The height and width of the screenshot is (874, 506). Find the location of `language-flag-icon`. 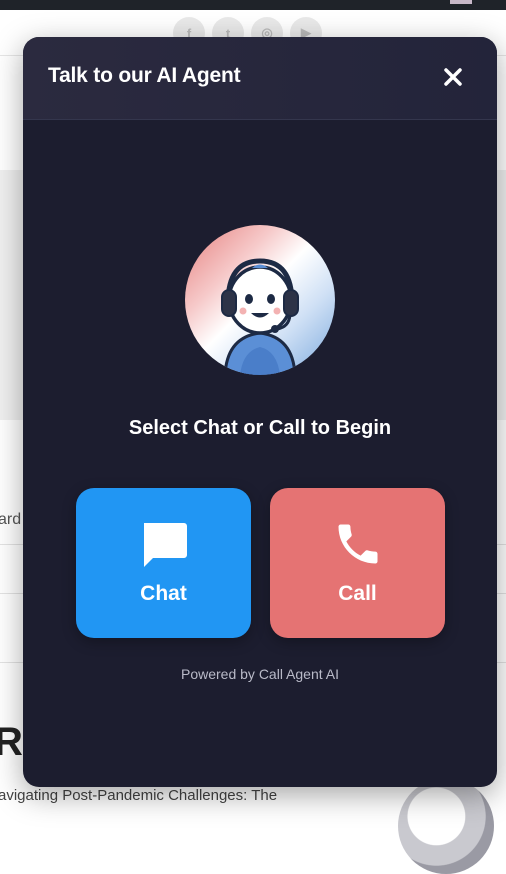

language-flag-icon is located at coordinates (461, 2).